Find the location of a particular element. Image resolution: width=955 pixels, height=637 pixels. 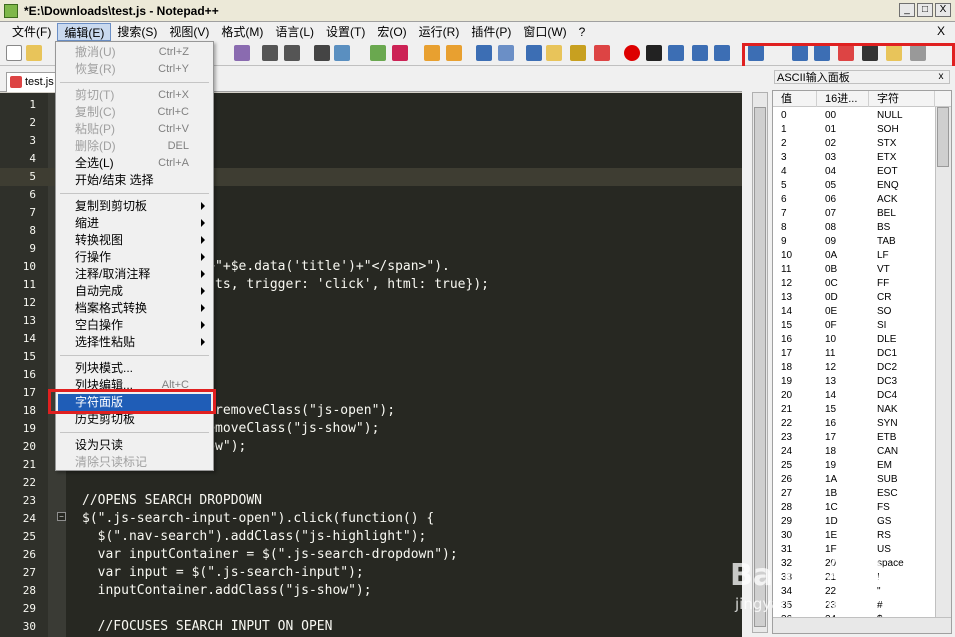

ascii-row: 29 1D GS is located at coordinates (853, 522).